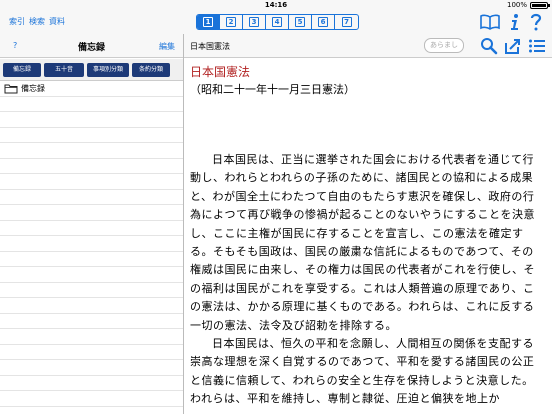 The width and height of the screenshot is (552, 414). What do you see at coordinates (540, 5) in the screenshot?
I see `battery-icon` at bounding box center [540, 5].